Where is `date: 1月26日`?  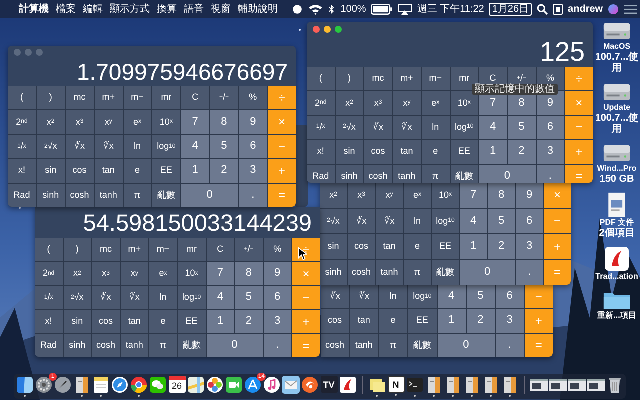
date: 1月26日 is located at coordinates (510, 9).